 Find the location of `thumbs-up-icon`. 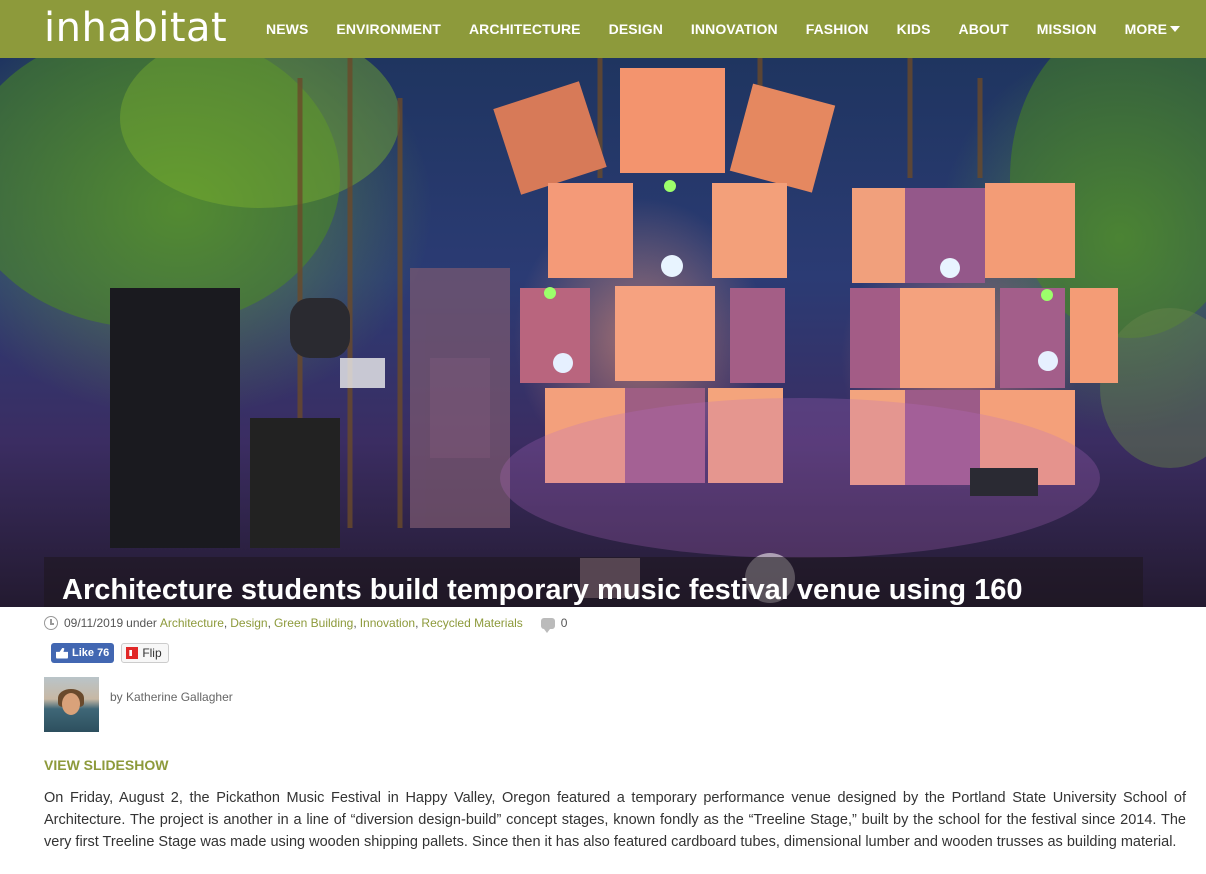

thumbs-up-icon is located at coordinates (62, 653).